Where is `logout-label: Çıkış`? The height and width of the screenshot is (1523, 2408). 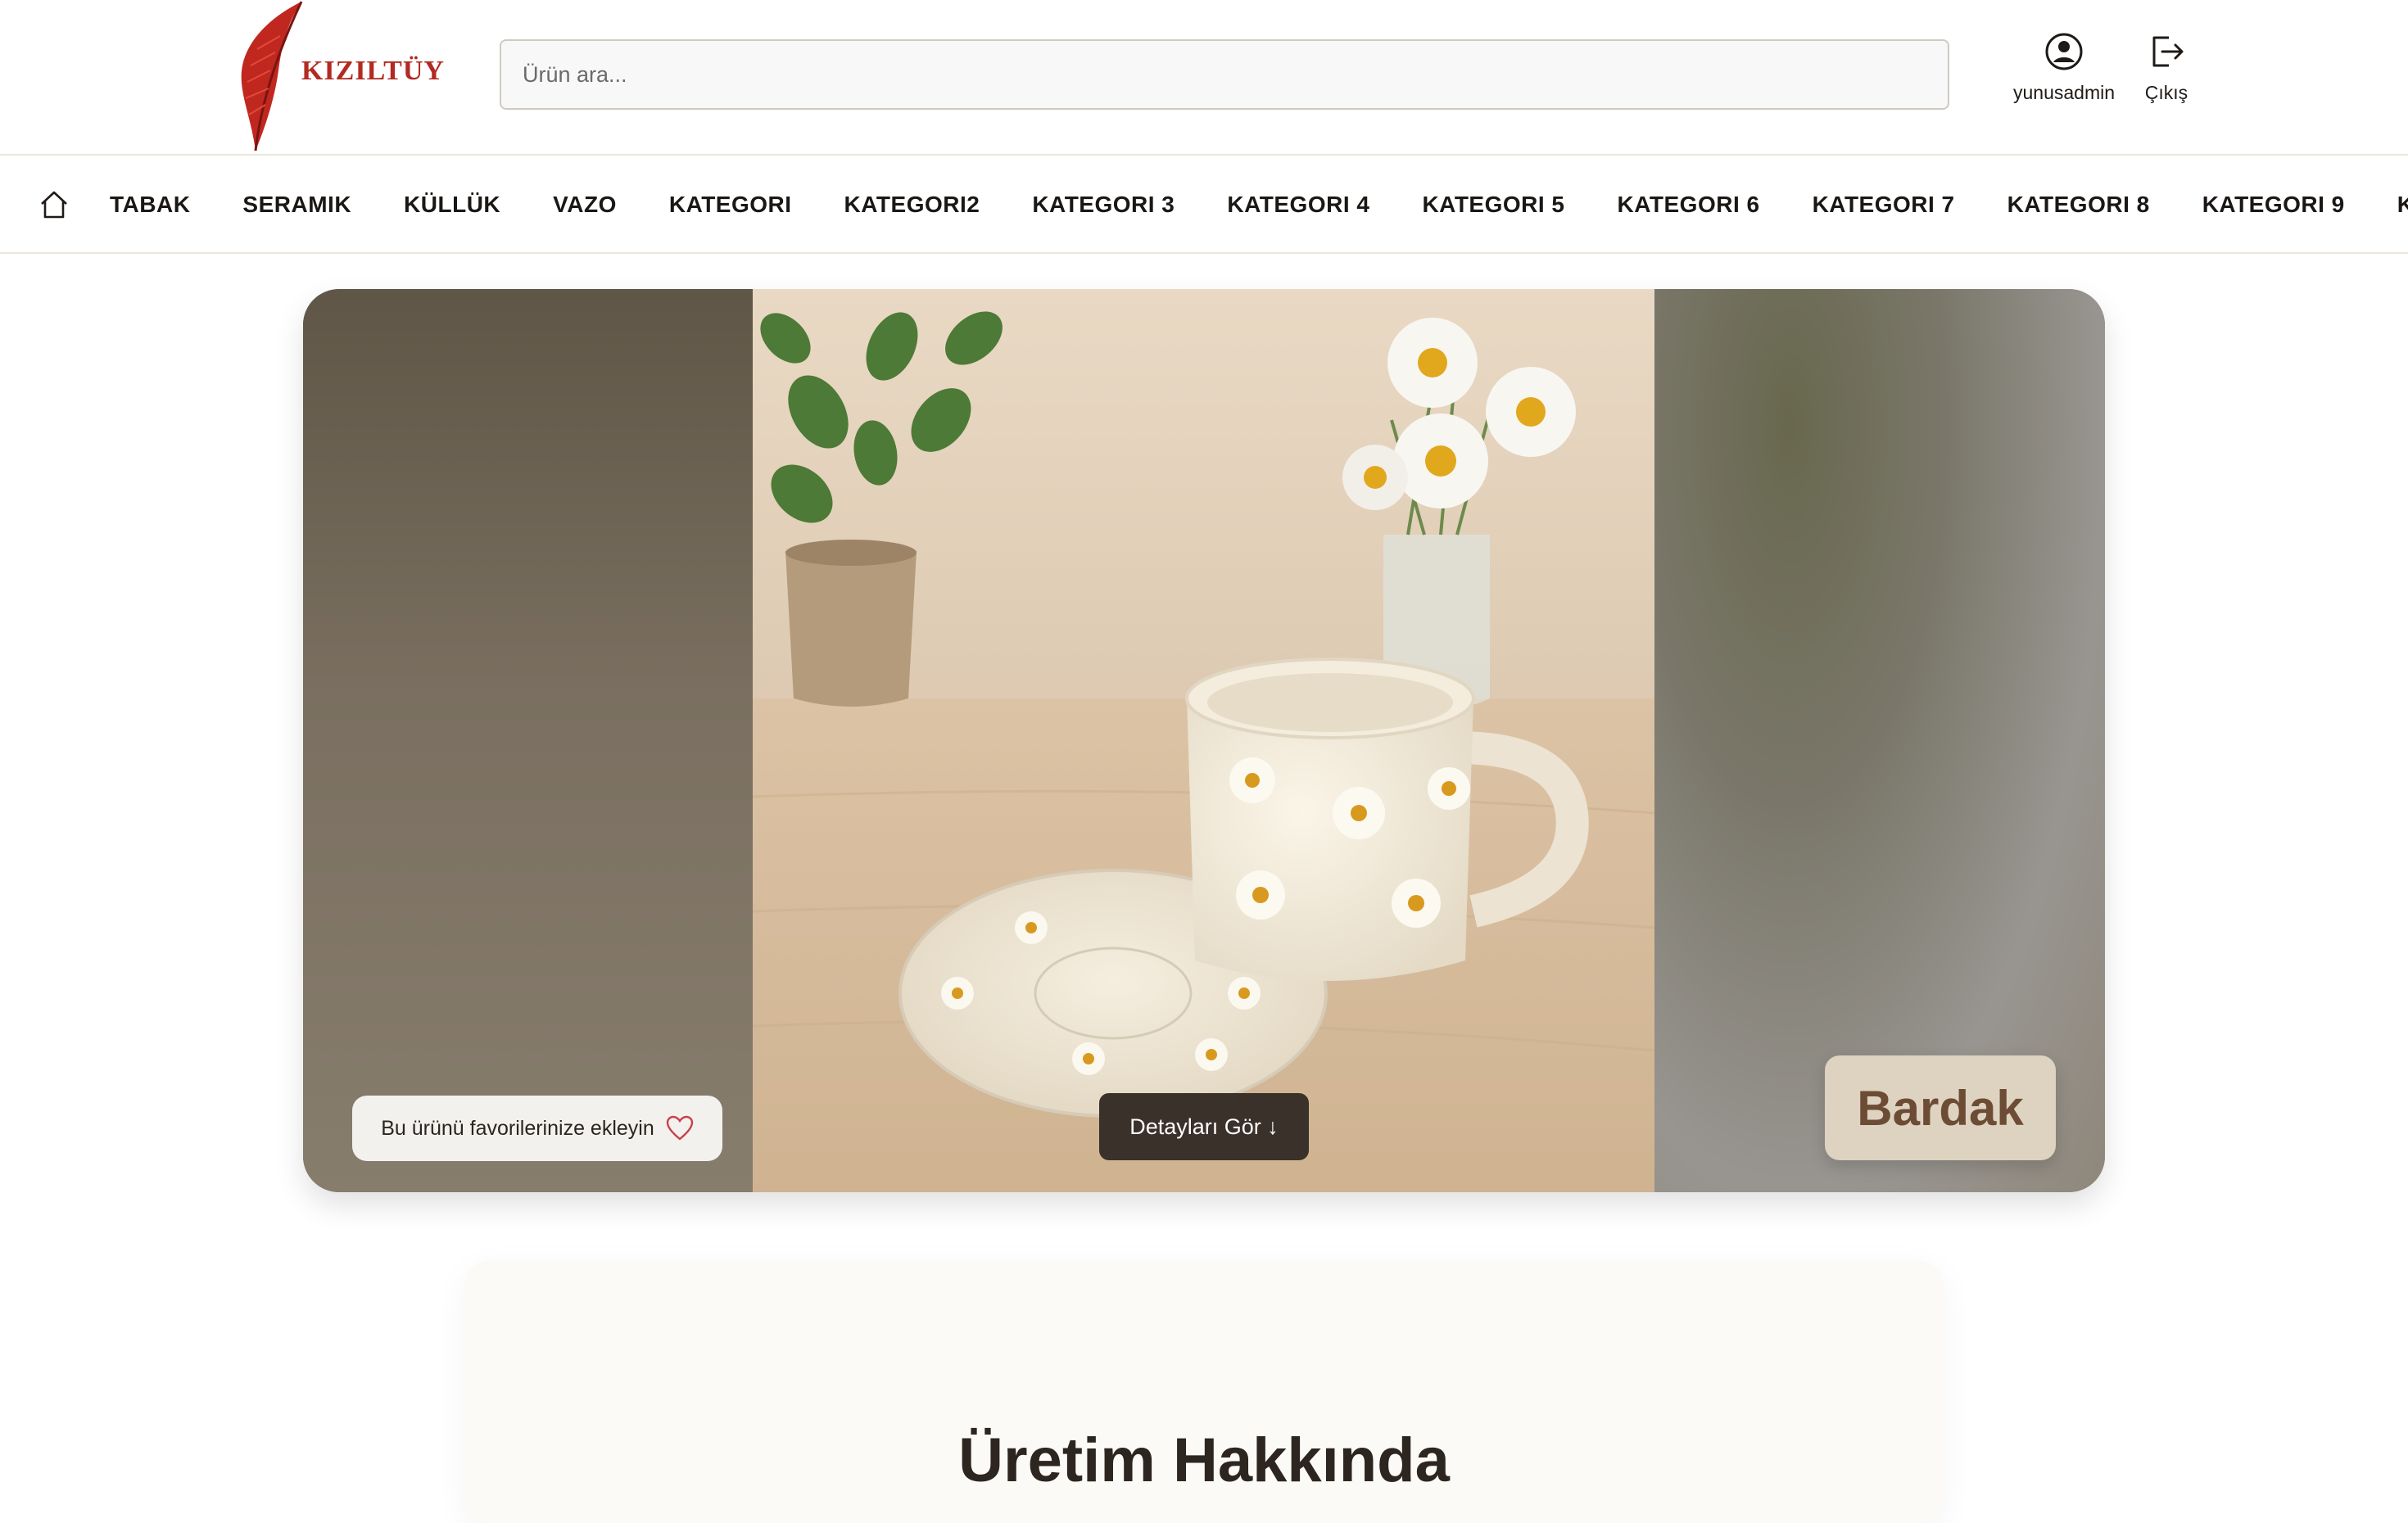 logout-label: Çıkış is located at coordinates (2166, 92).